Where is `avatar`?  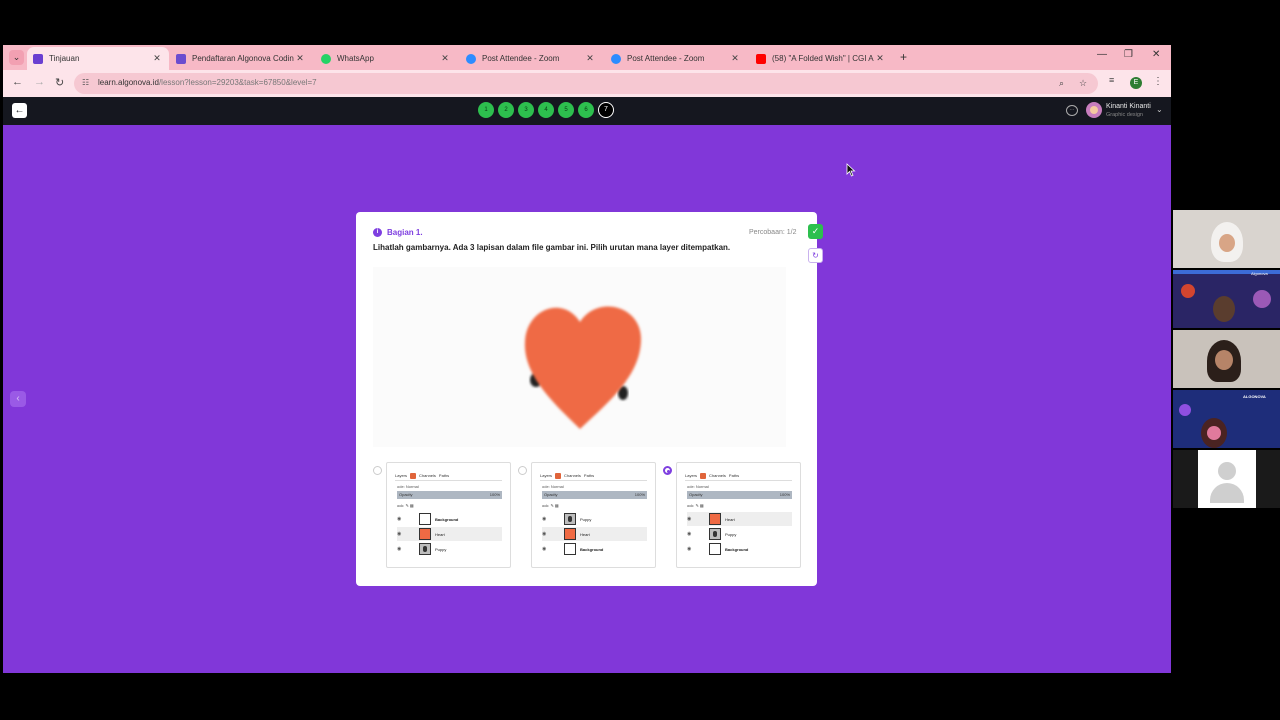 avatar is located at coordinates (1094, 110).